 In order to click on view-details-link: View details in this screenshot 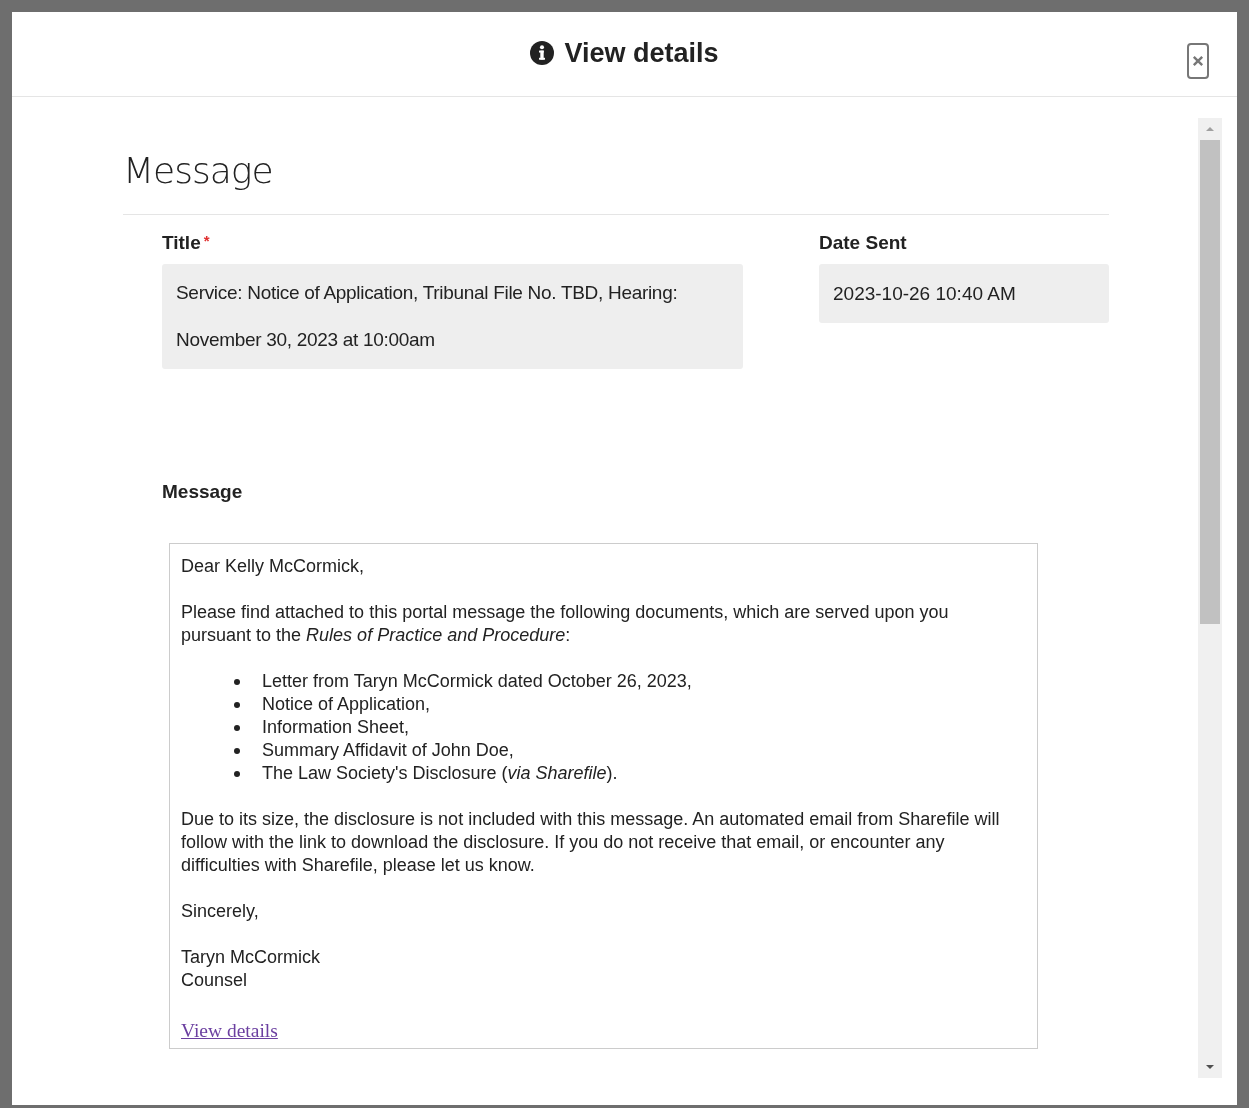, I will do `click(229, 1030)`.